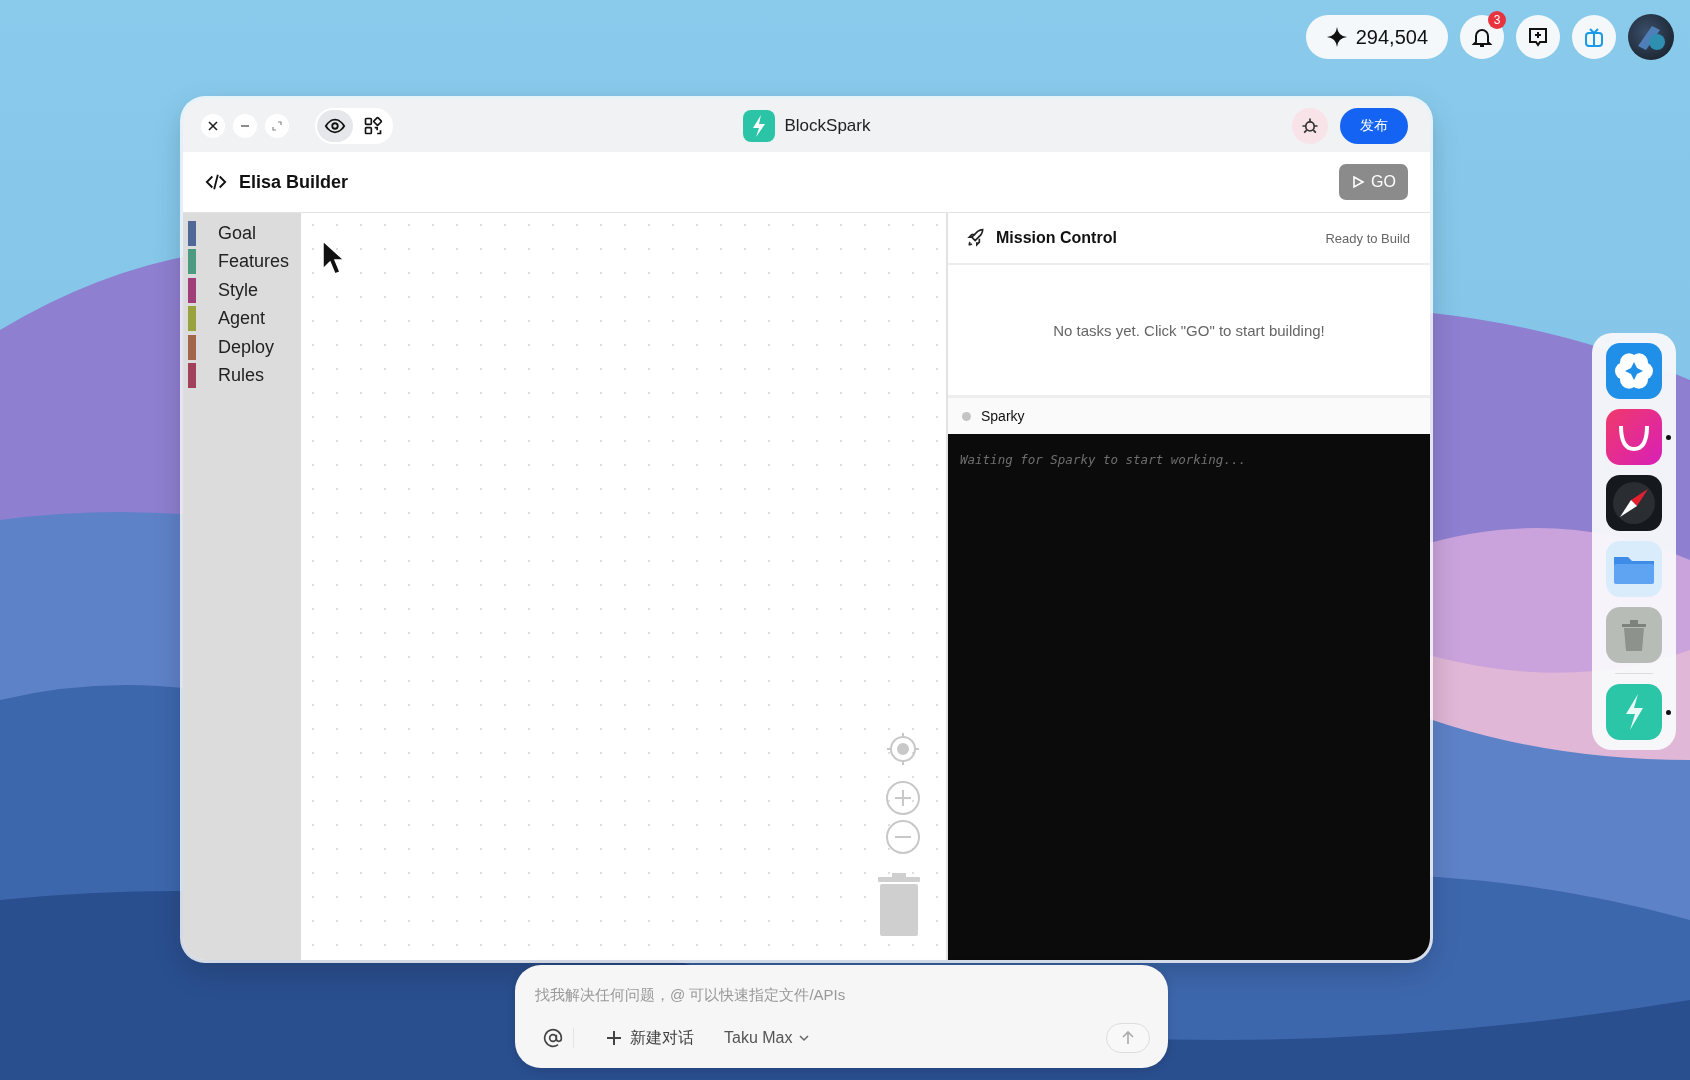 This screenshot has height=1080, width=1690. What do you see at coordinates (827, 125) in the screenshot?
I see `window-title: BlockSpark` at bounding box center [827, 125].